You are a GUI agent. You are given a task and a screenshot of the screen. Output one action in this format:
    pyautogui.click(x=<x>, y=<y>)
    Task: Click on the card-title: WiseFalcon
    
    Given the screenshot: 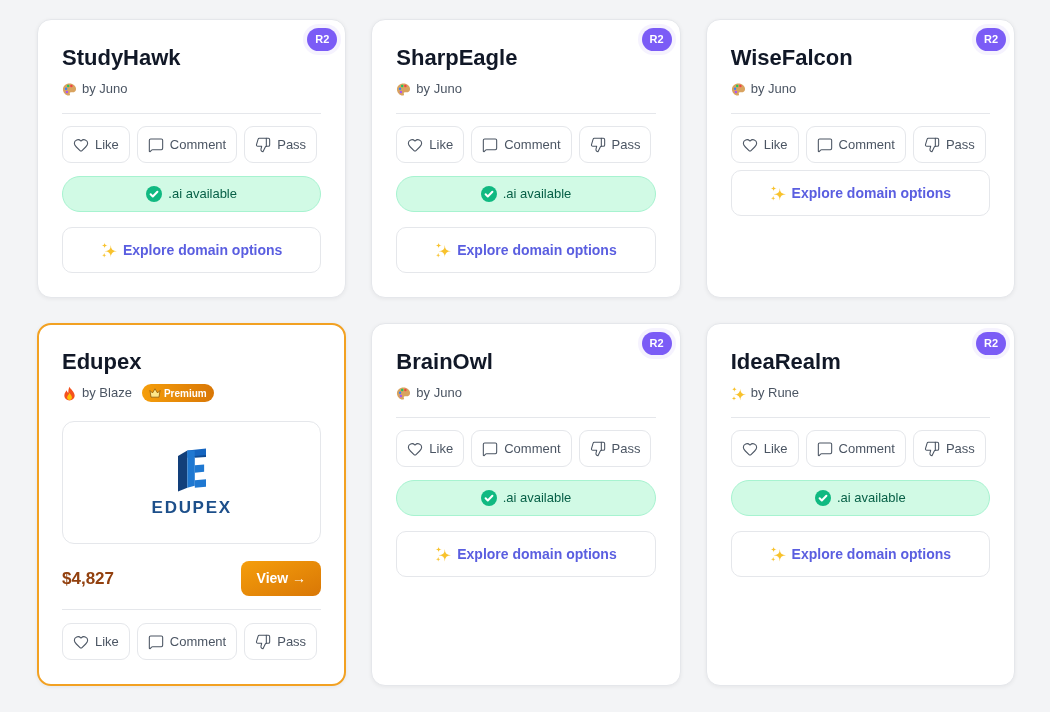 What is the action you would take?
    pyautogui.click(x=791, y=58)
    